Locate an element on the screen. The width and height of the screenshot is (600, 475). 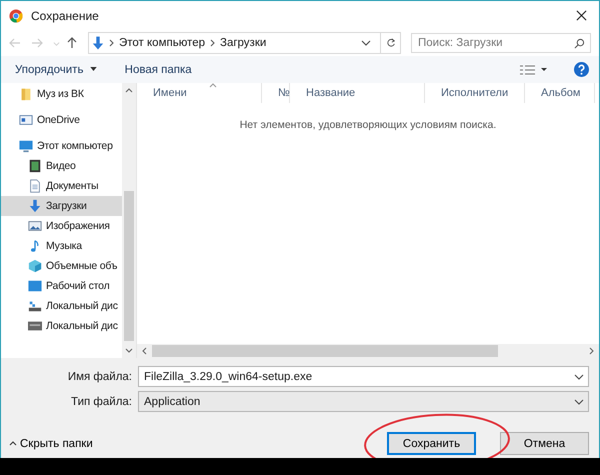
file-name-label: Имя файла: is located at coordinates (99, 376).